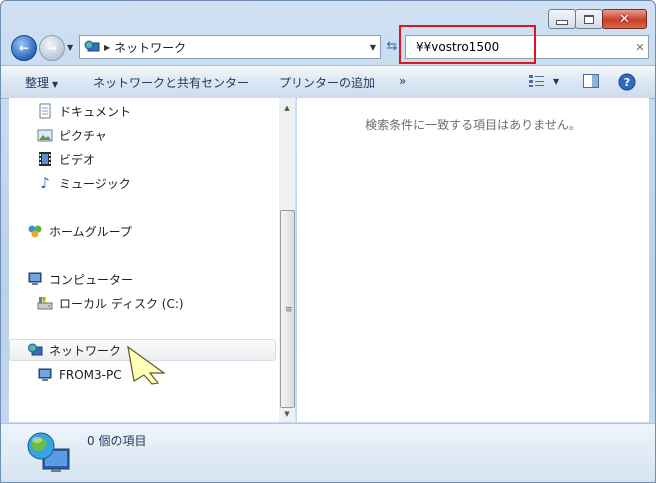 This screenshot has width=656, height=483. I want to click on nav-label-videos: ビデオ, so click(77, 159).